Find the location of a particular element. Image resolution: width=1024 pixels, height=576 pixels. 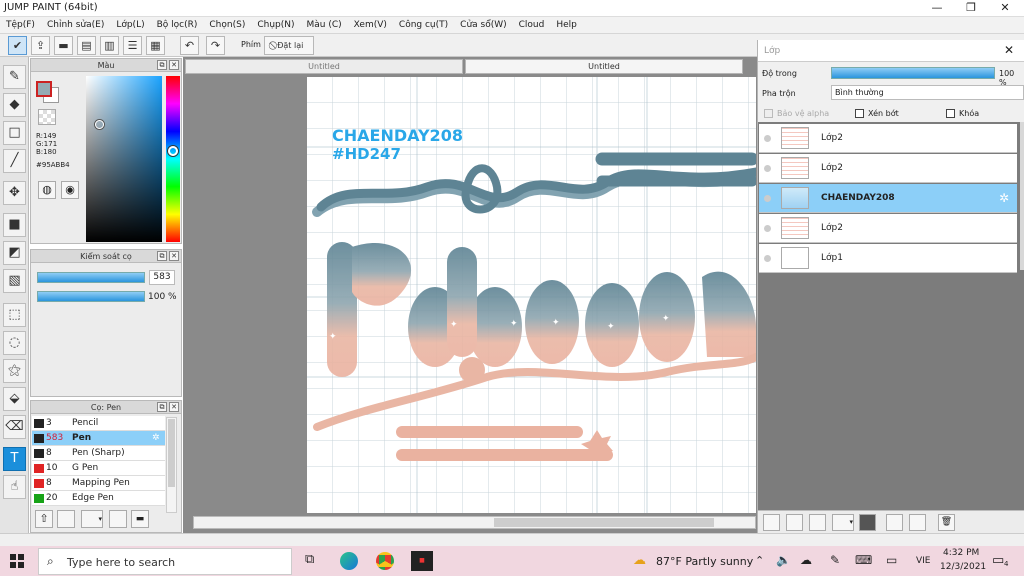

folder-icon: ▬ is located at coordinates (140, 519).